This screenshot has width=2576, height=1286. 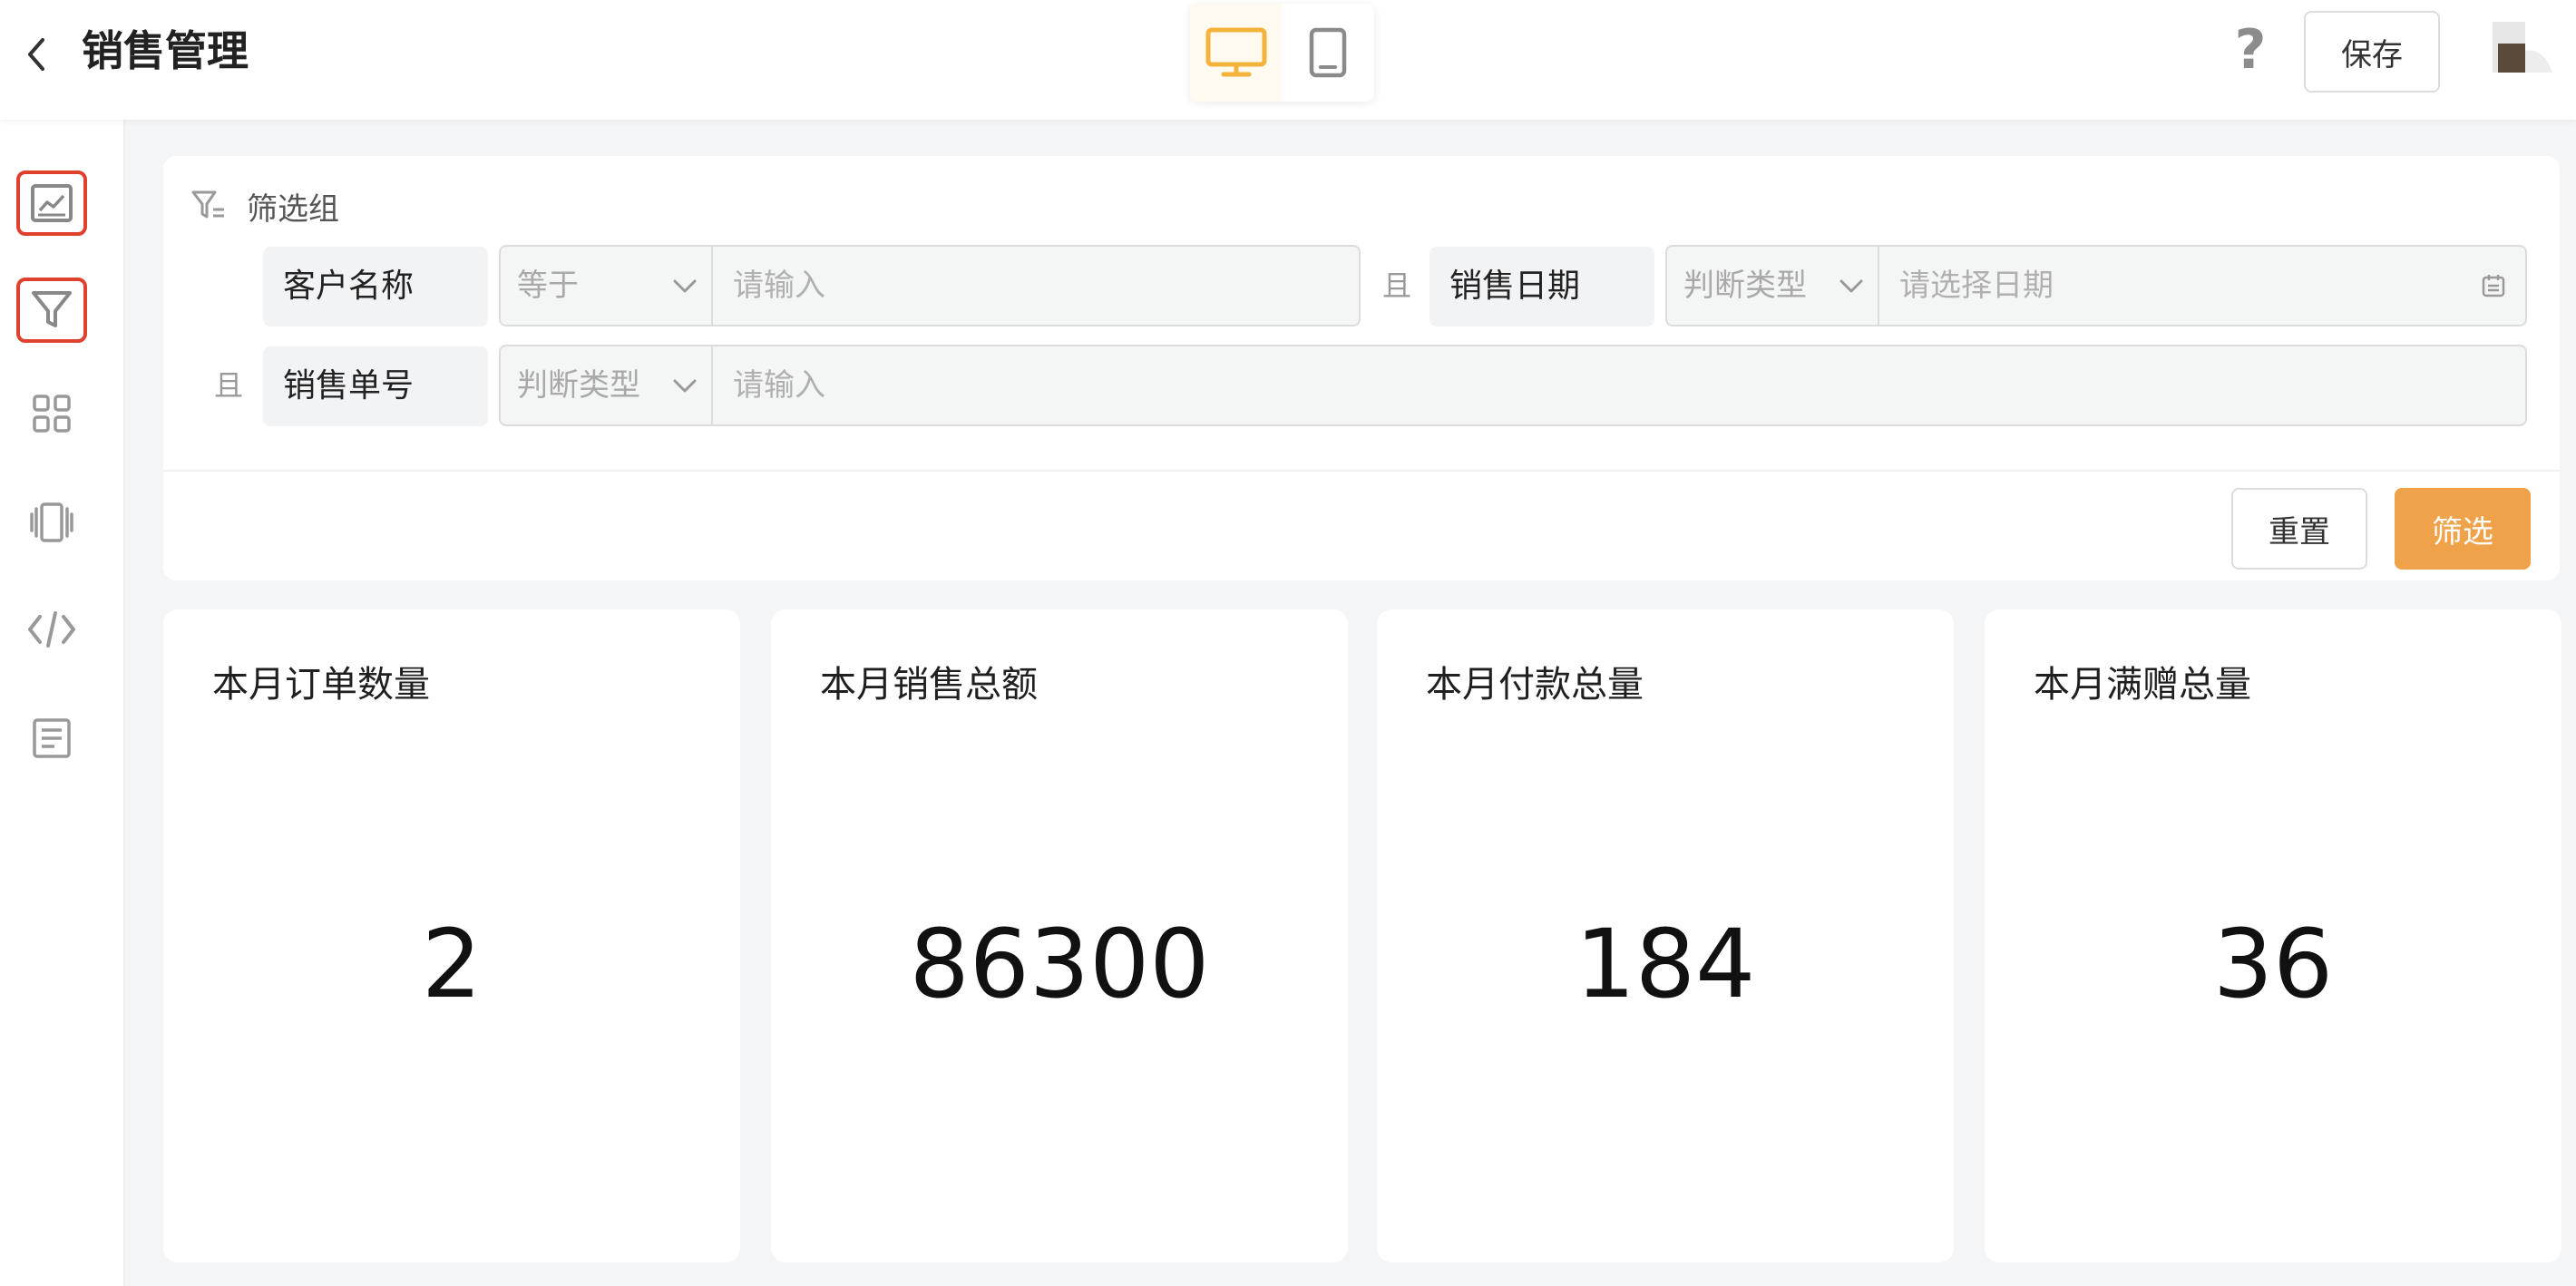 What do you see at coordinates (1037, 285) in the screenshot?
I see `customer-name-input: 请输入` at bounding box center [1037, 285].